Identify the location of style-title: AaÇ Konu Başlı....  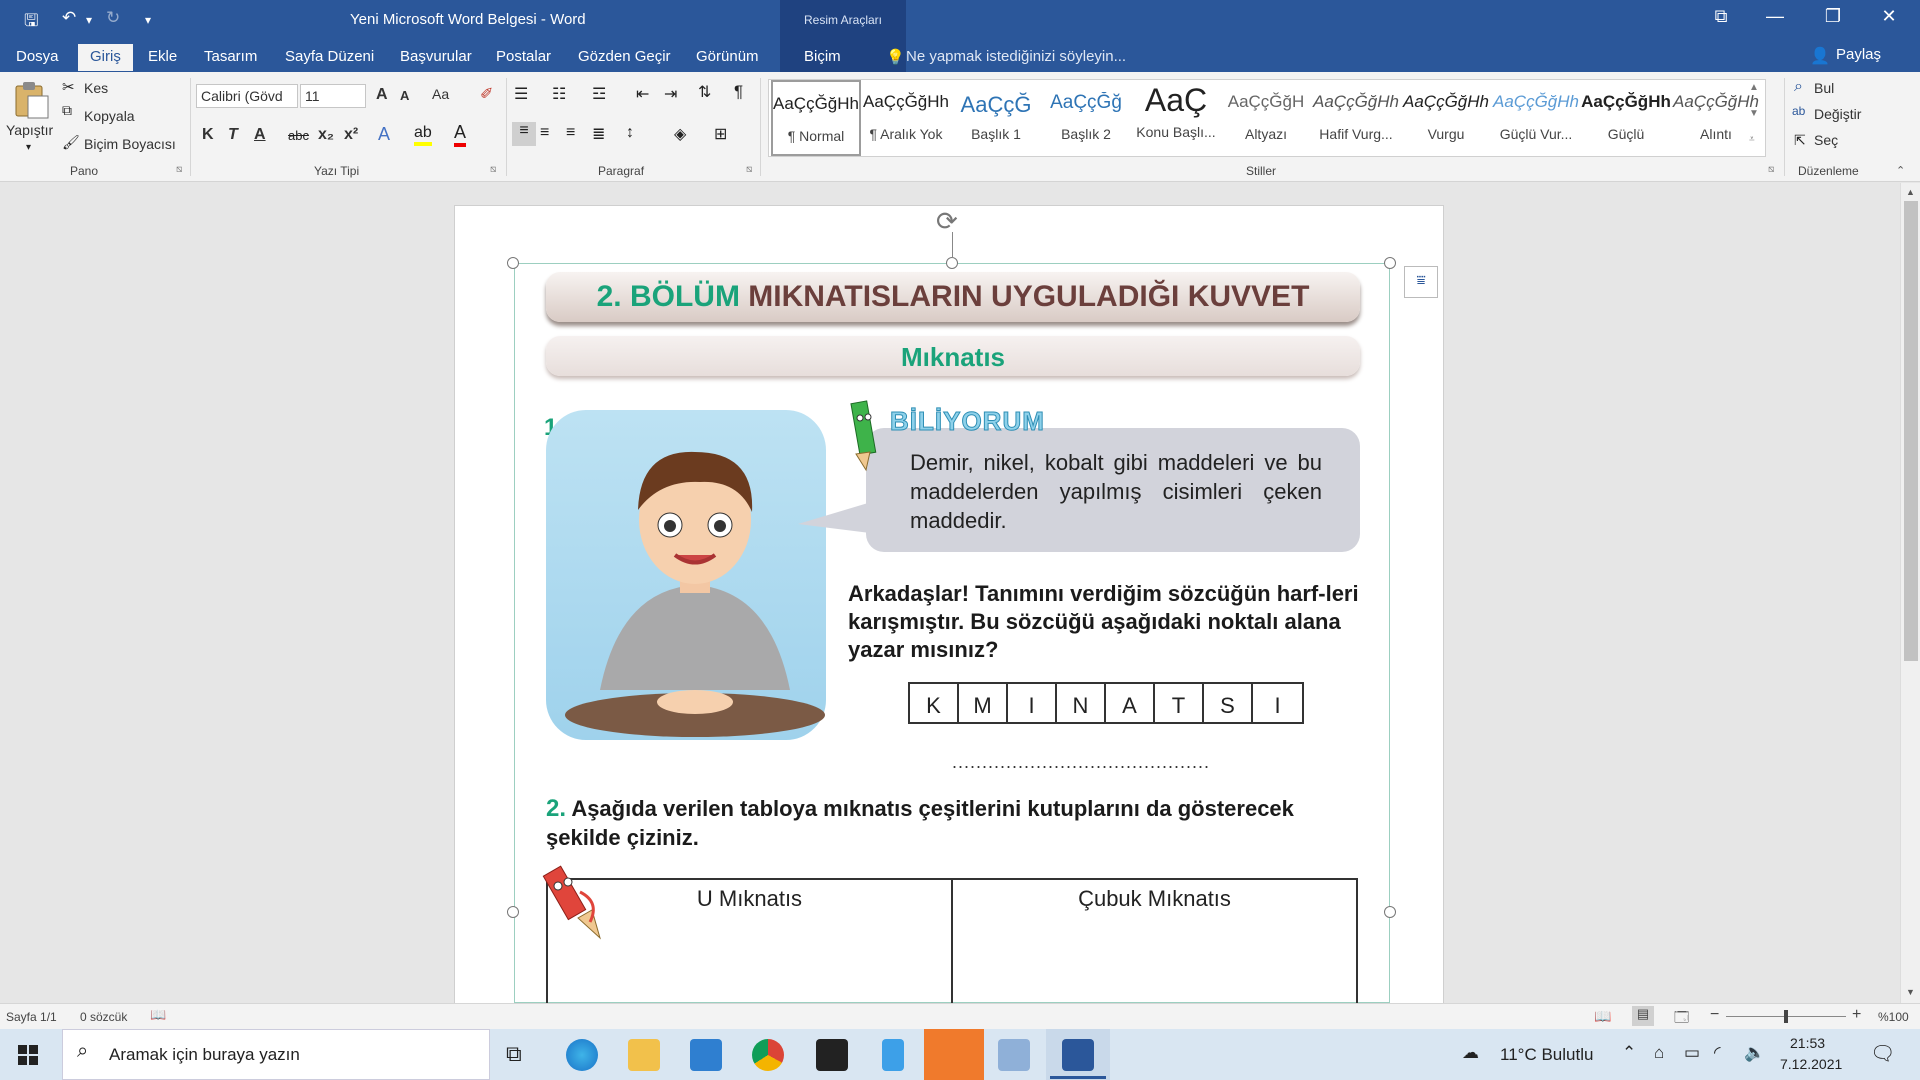
(1176, 118).